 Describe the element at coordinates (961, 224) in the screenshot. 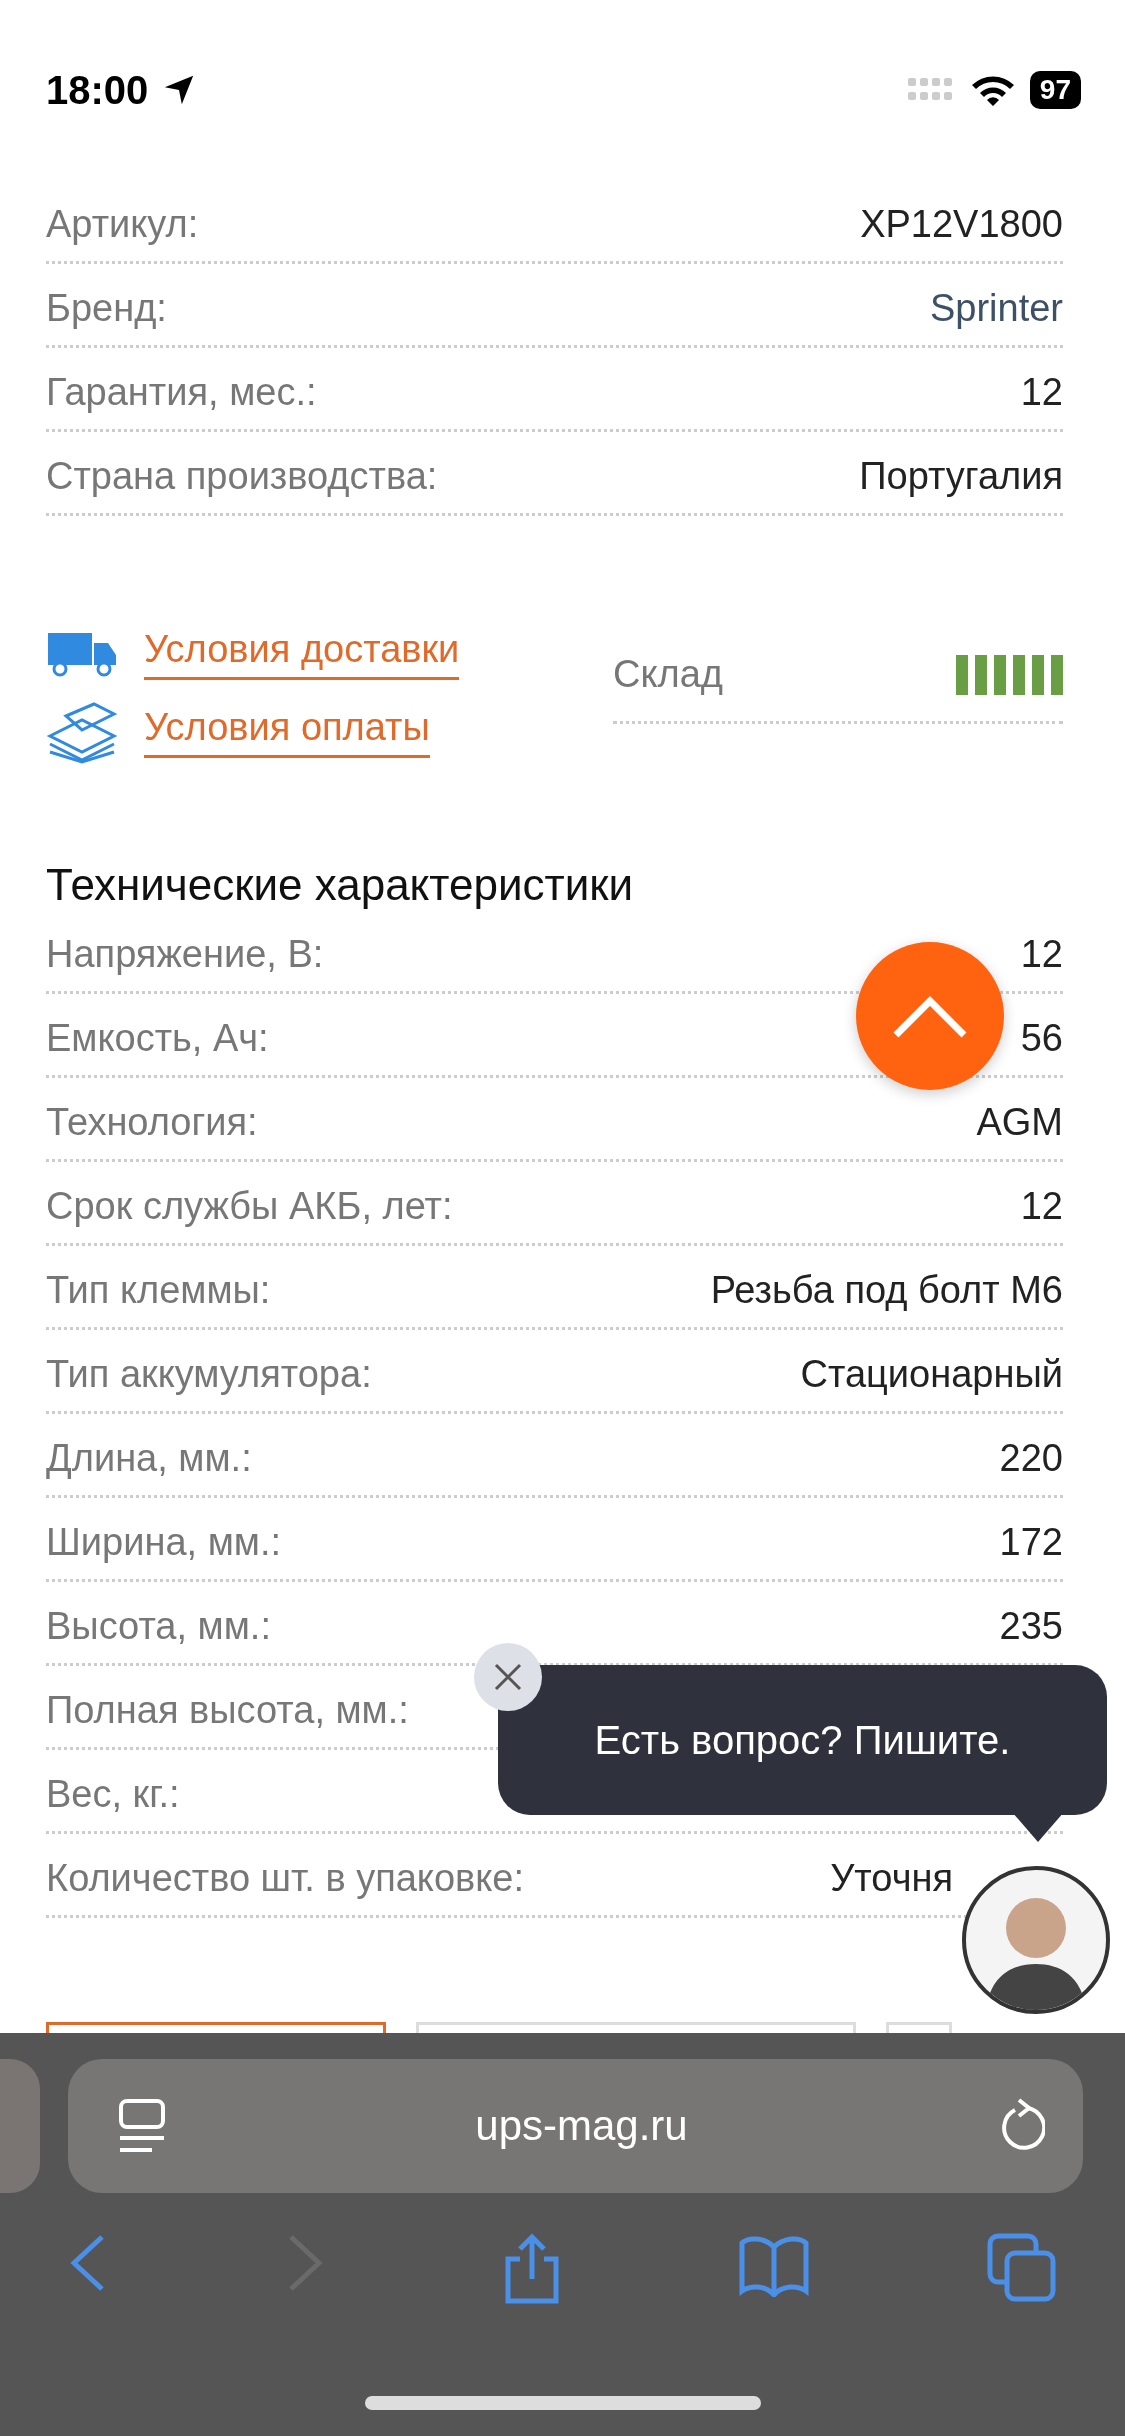

I see `attribute-value: XP12V1800` at that location.